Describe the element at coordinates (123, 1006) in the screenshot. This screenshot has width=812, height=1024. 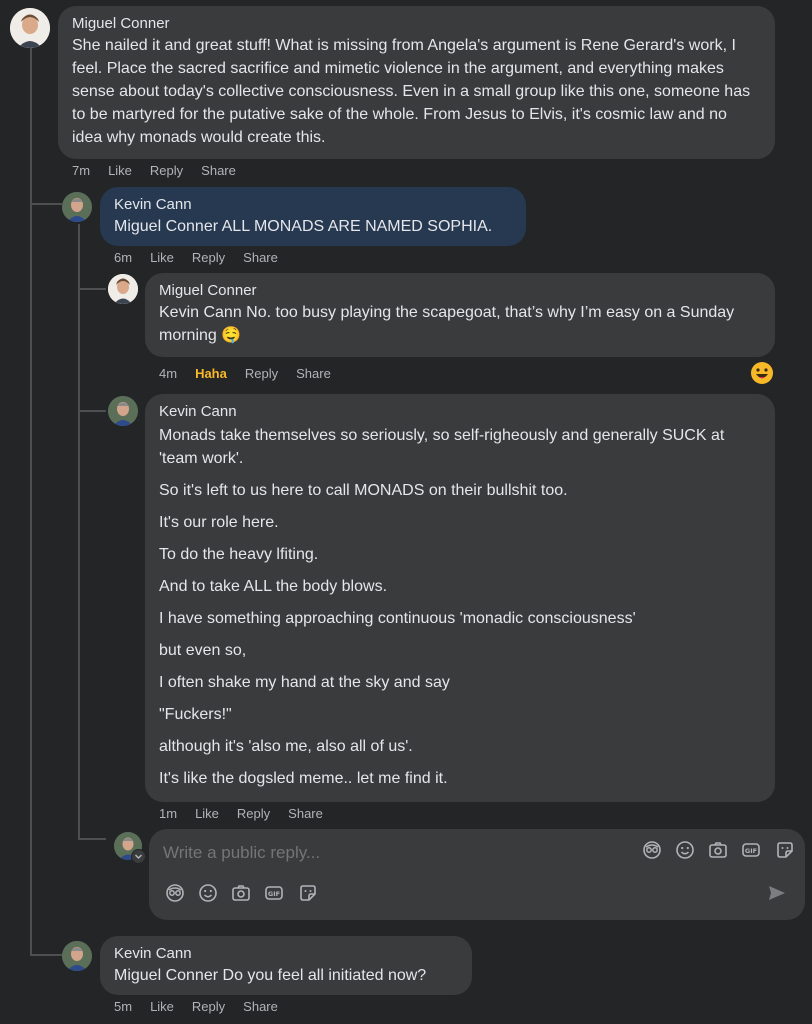
I see `comment-time: 5m` at that location.